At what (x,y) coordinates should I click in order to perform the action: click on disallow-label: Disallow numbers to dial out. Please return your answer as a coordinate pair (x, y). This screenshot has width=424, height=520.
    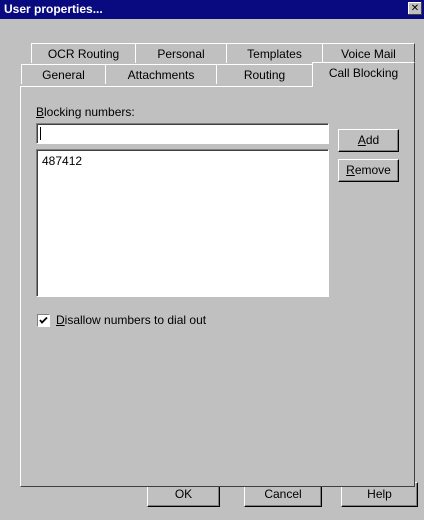
    Looking at the image, I should click on (131, 320).